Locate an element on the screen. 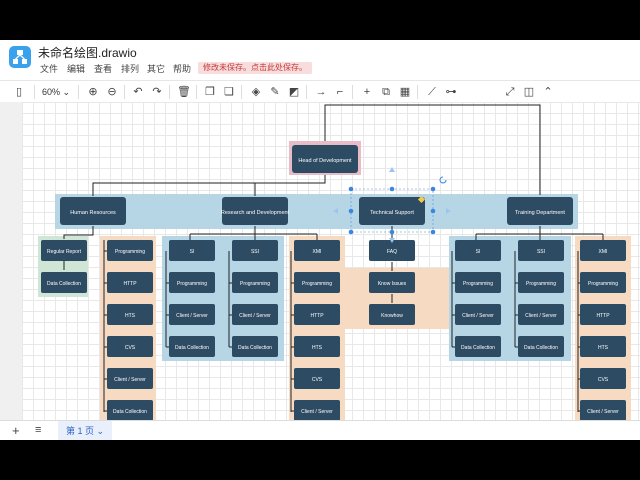 Image resolution: width=640 pixels, height=480 pixels. pages-menu-icon: ≡ is located at coordinates (38, 430).